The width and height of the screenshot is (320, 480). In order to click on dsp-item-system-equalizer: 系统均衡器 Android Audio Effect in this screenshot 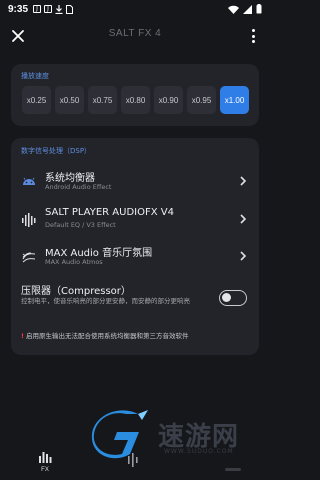, I will do `click(135, 183)`.